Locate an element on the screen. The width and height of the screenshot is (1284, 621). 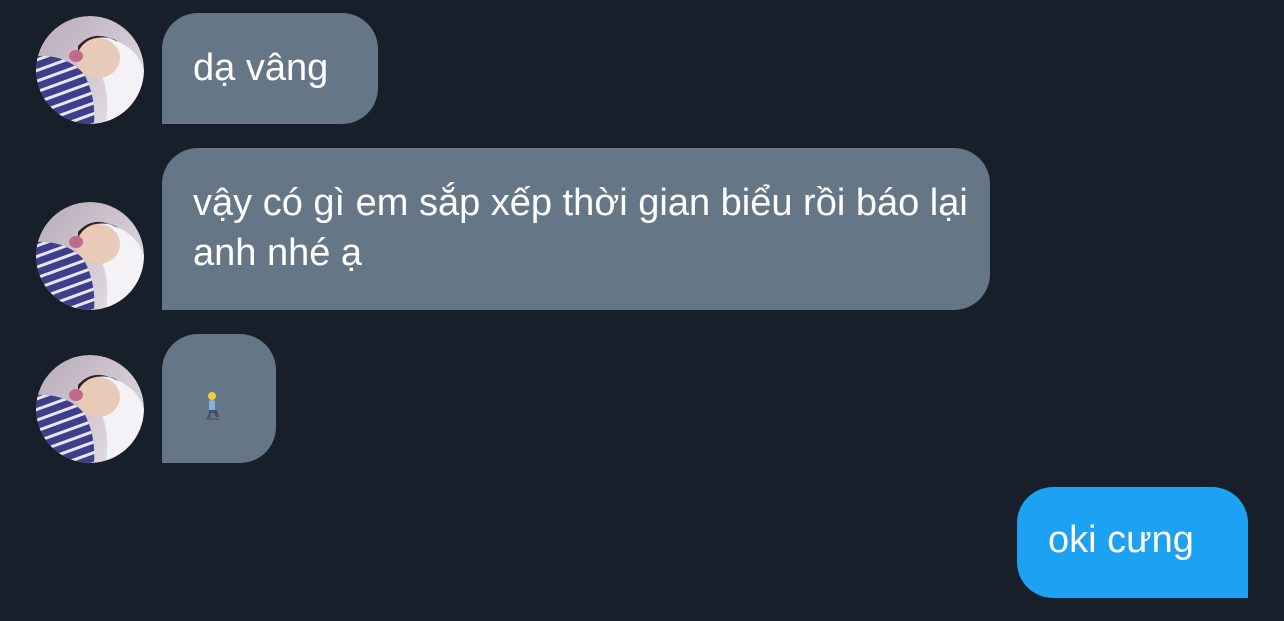
message-text: dạ vâng is located at coordinates (261, 68).